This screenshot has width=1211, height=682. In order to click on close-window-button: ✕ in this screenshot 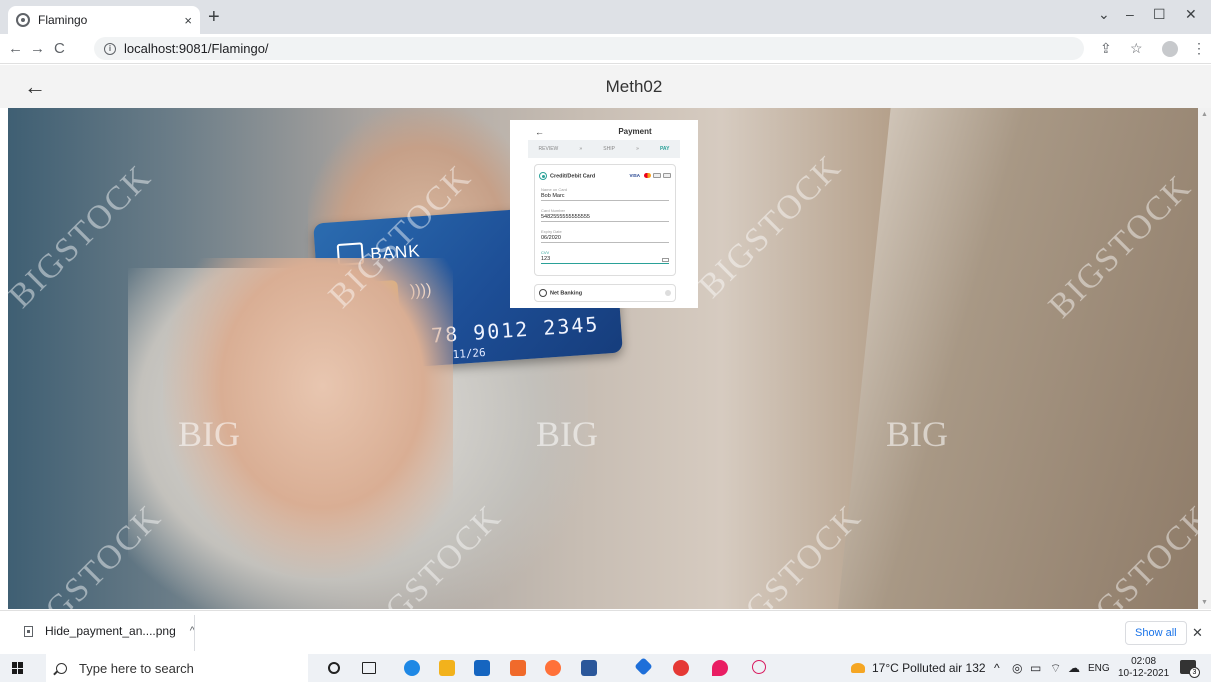, I will do `click(1191, 14)`.